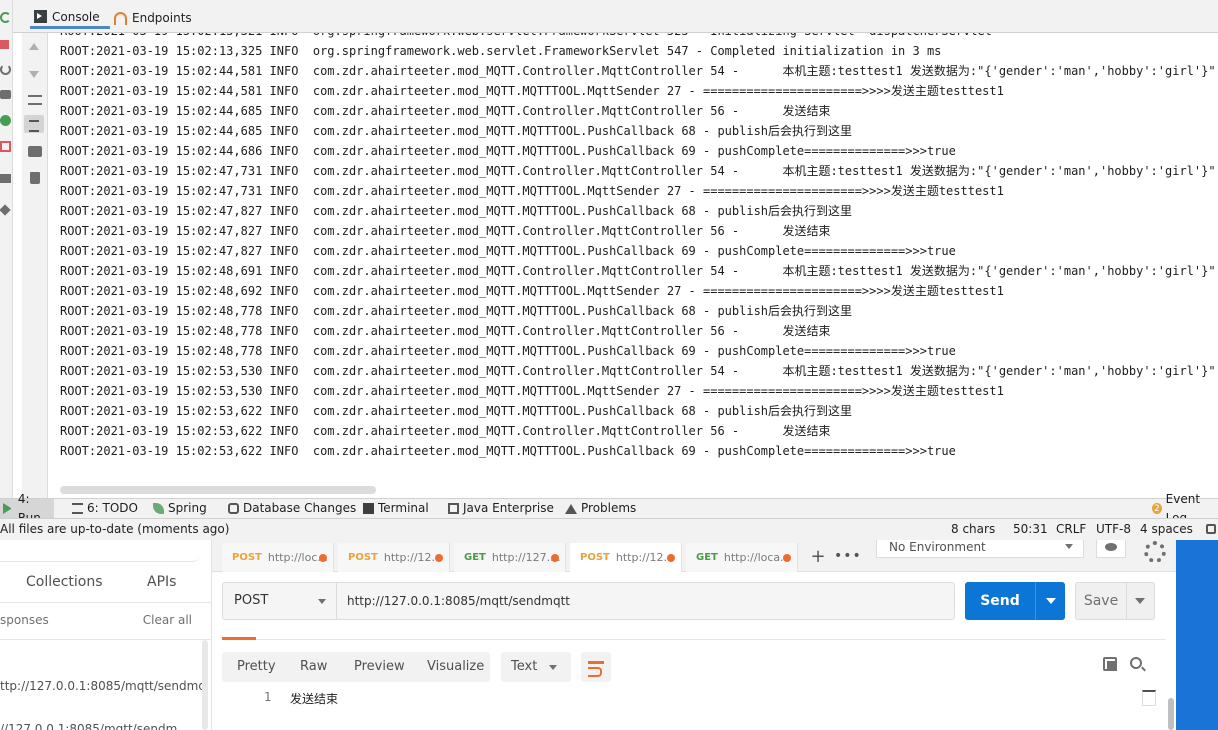 The width and height of the screenshot is (1218, 730). Describe the element at coordinates (218, 490) in the screenshot. I see `horizontal-scrollbar` at that location.